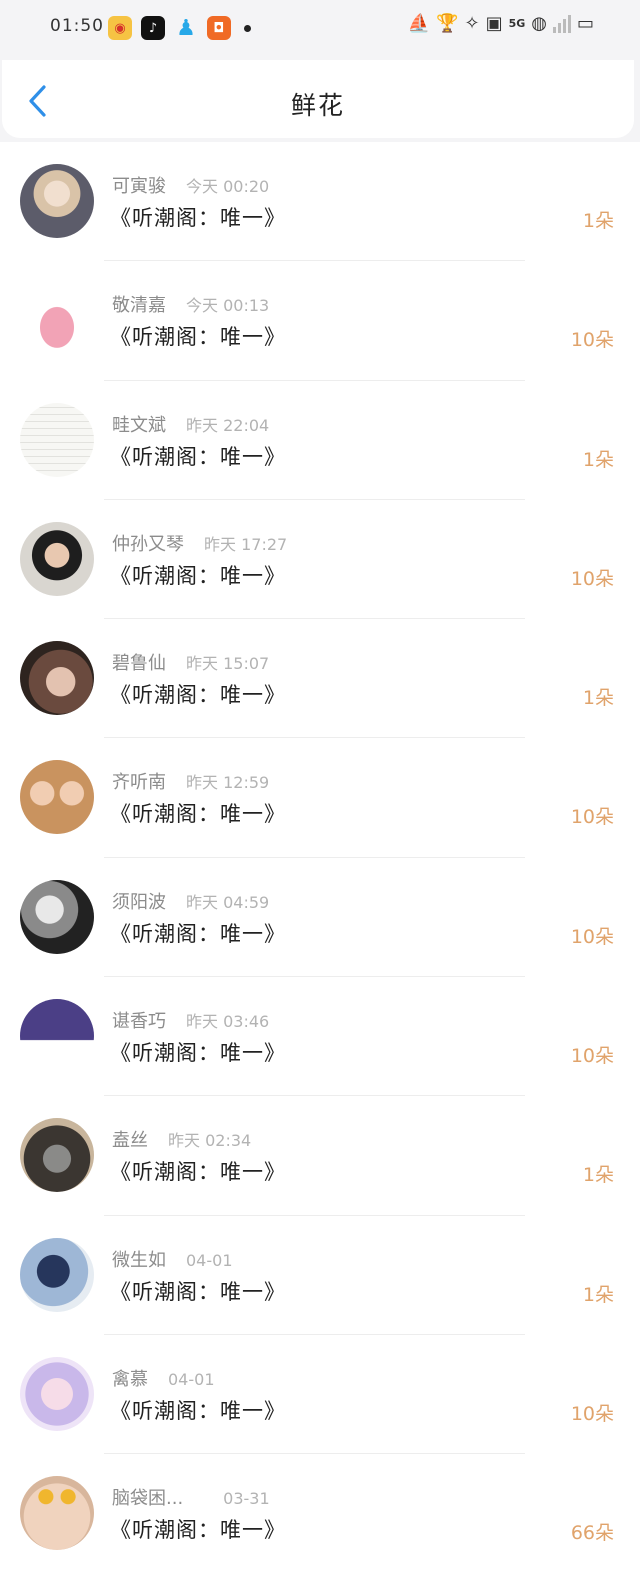 The width and height of the screenshot is (640, 1579). Describe the element at coordinates (130, 1379) in the screenshot. I see `sender-name: 禽慕` at that location.